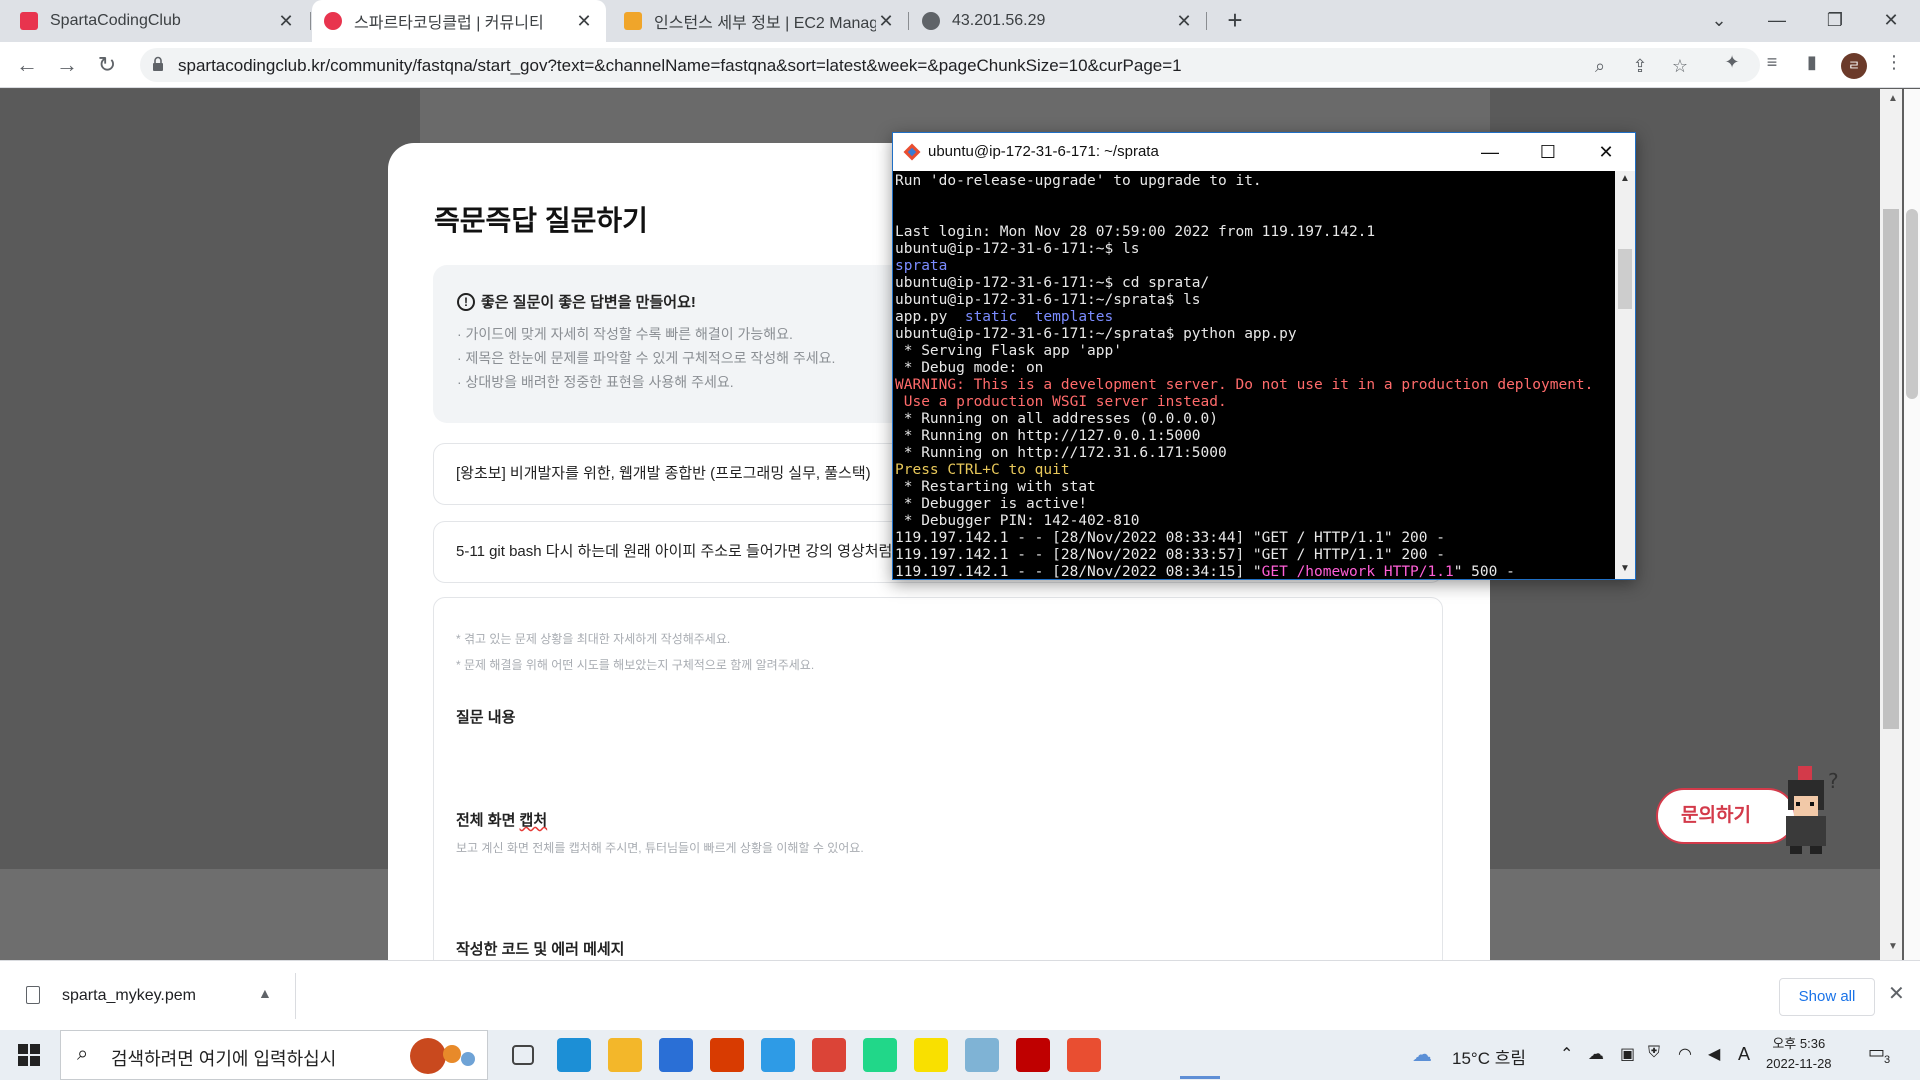 This screenshot has width=1920, height=1080. I want to click on app-window-icon, so click(982, 1055).